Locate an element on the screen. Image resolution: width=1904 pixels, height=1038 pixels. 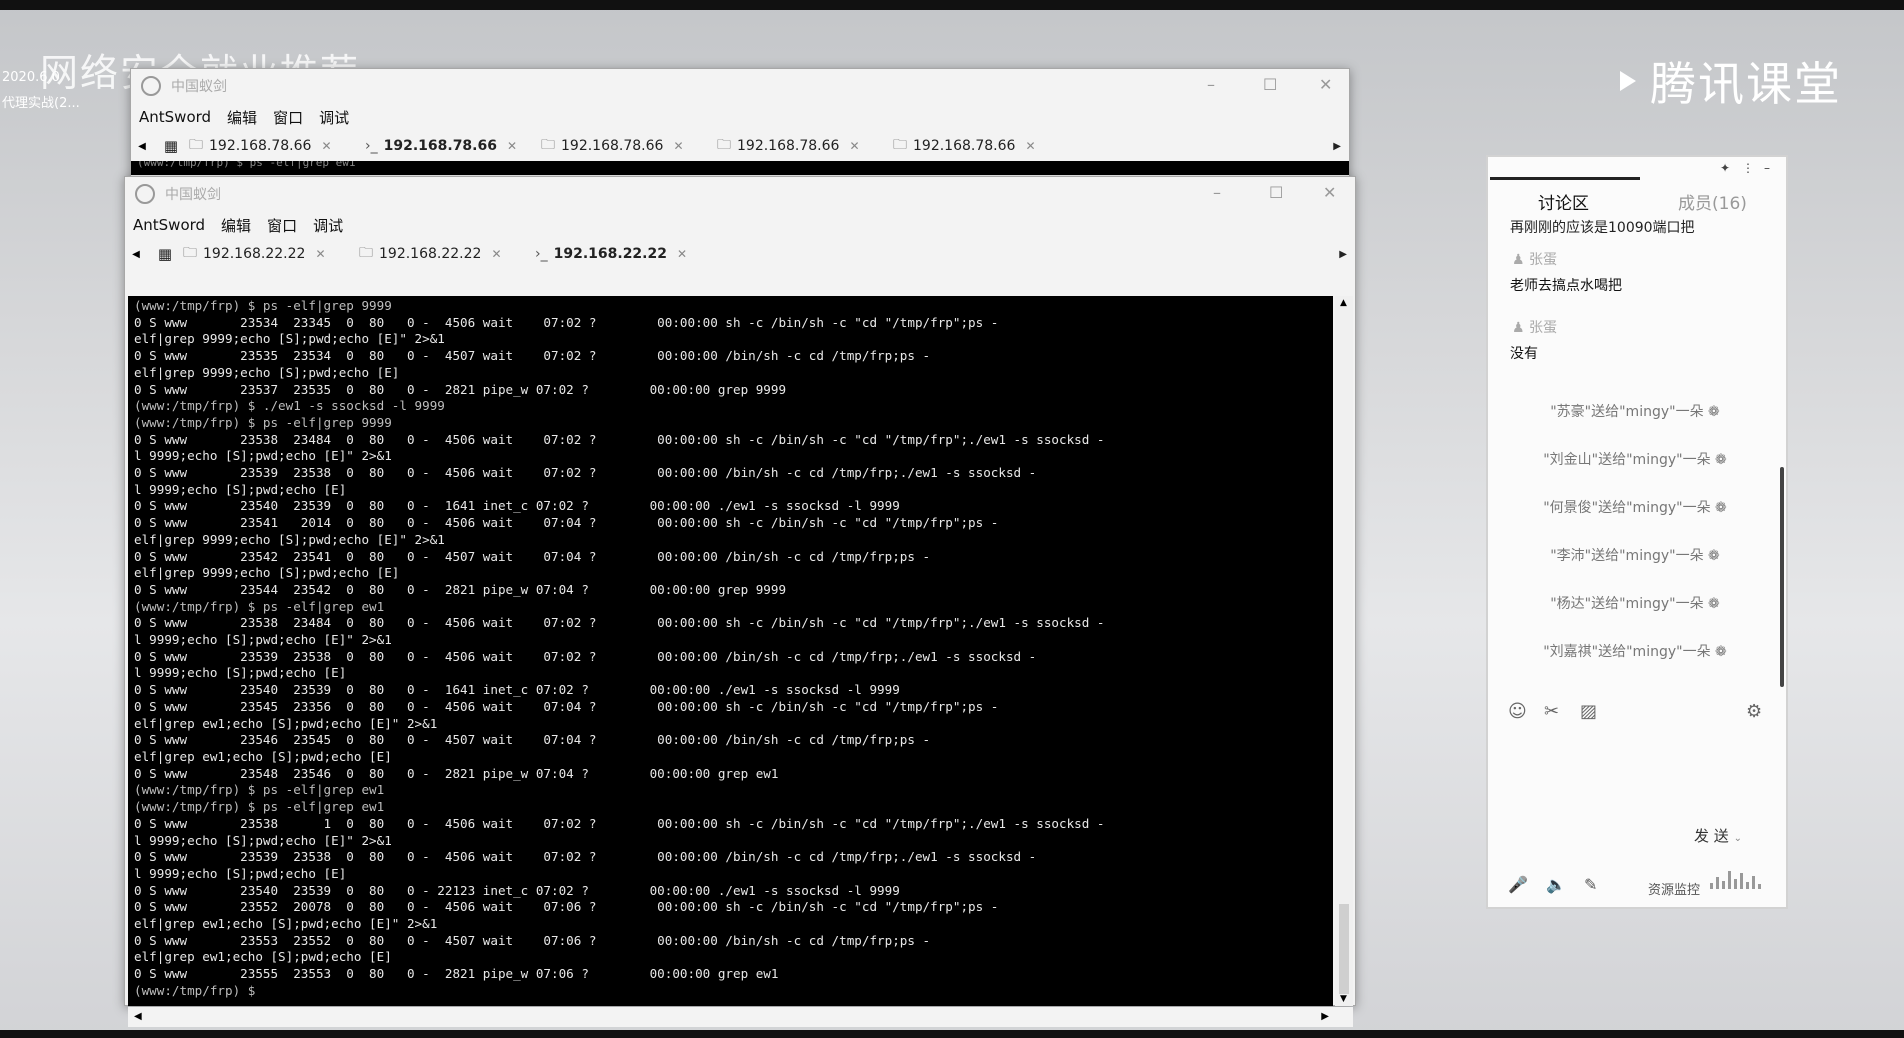
settings-icon: ⚙ is located at coordinates (1754, 711).